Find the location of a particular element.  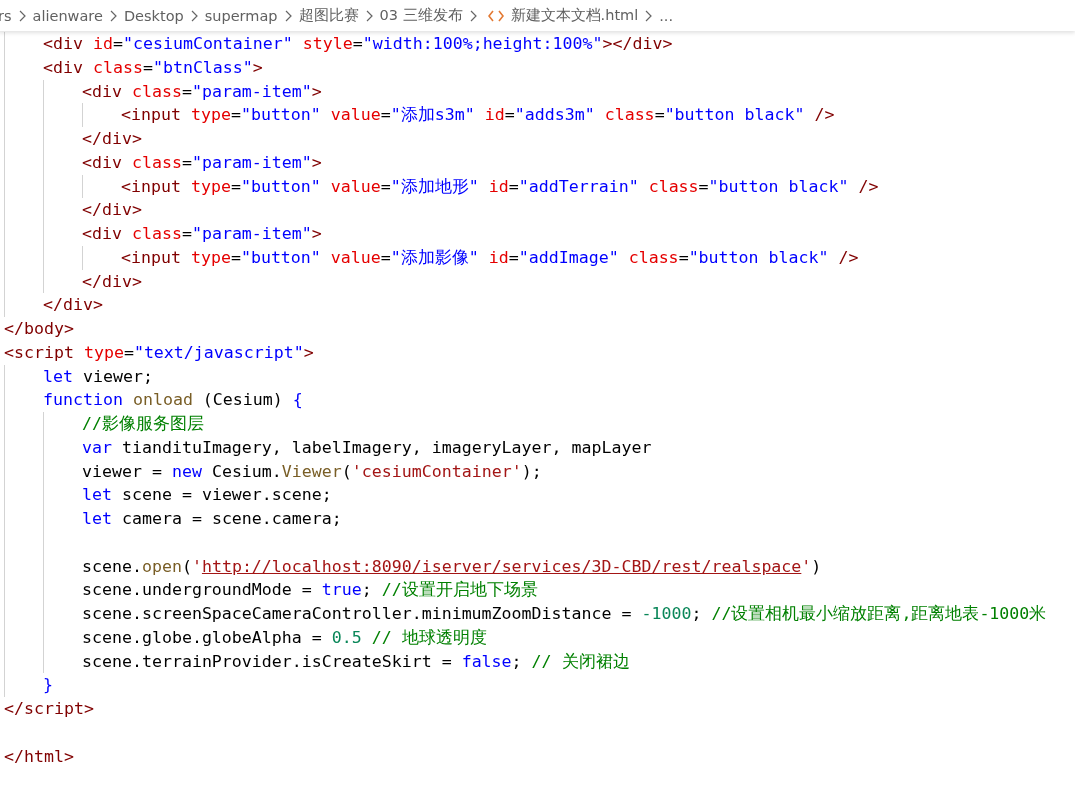

code-line: let camera = scene.camera; is located at coordinates (212, 519).